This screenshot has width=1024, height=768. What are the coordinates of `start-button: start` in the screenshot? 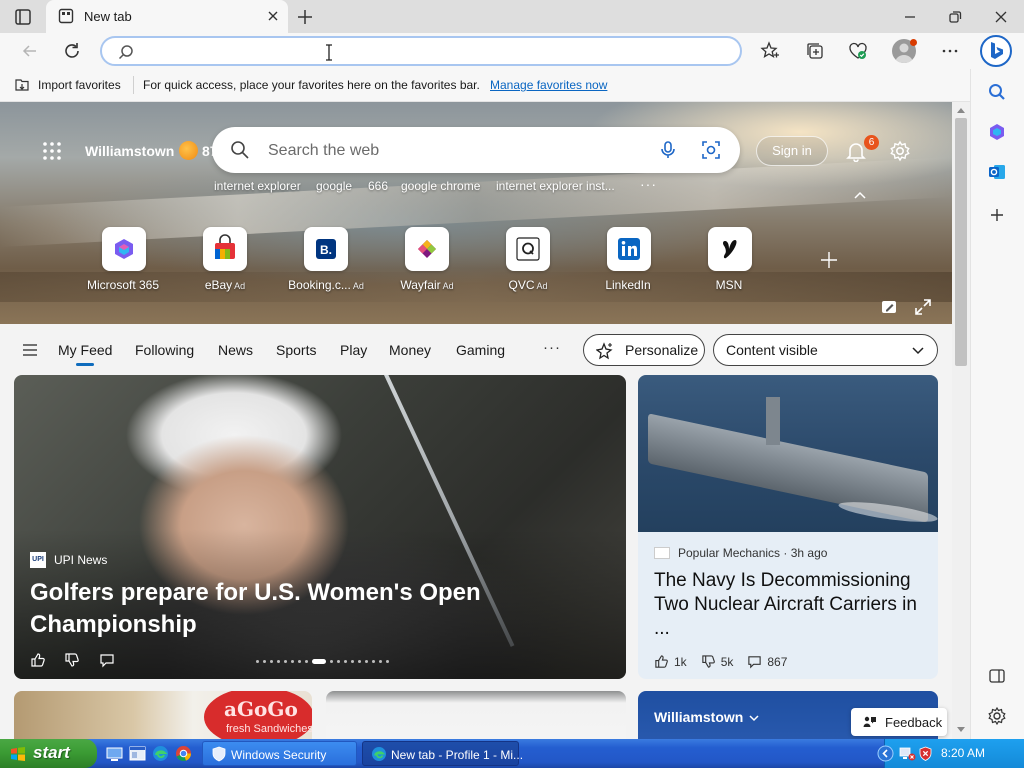 It's located at (48, 753).